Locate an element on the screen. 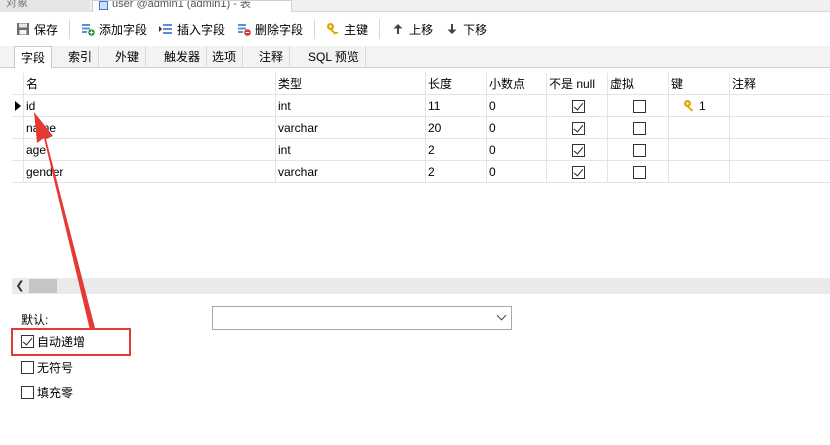 This screenshot has height=445, width=830. table-row: id int 11 0 1 is located at coordinates (421, 106).